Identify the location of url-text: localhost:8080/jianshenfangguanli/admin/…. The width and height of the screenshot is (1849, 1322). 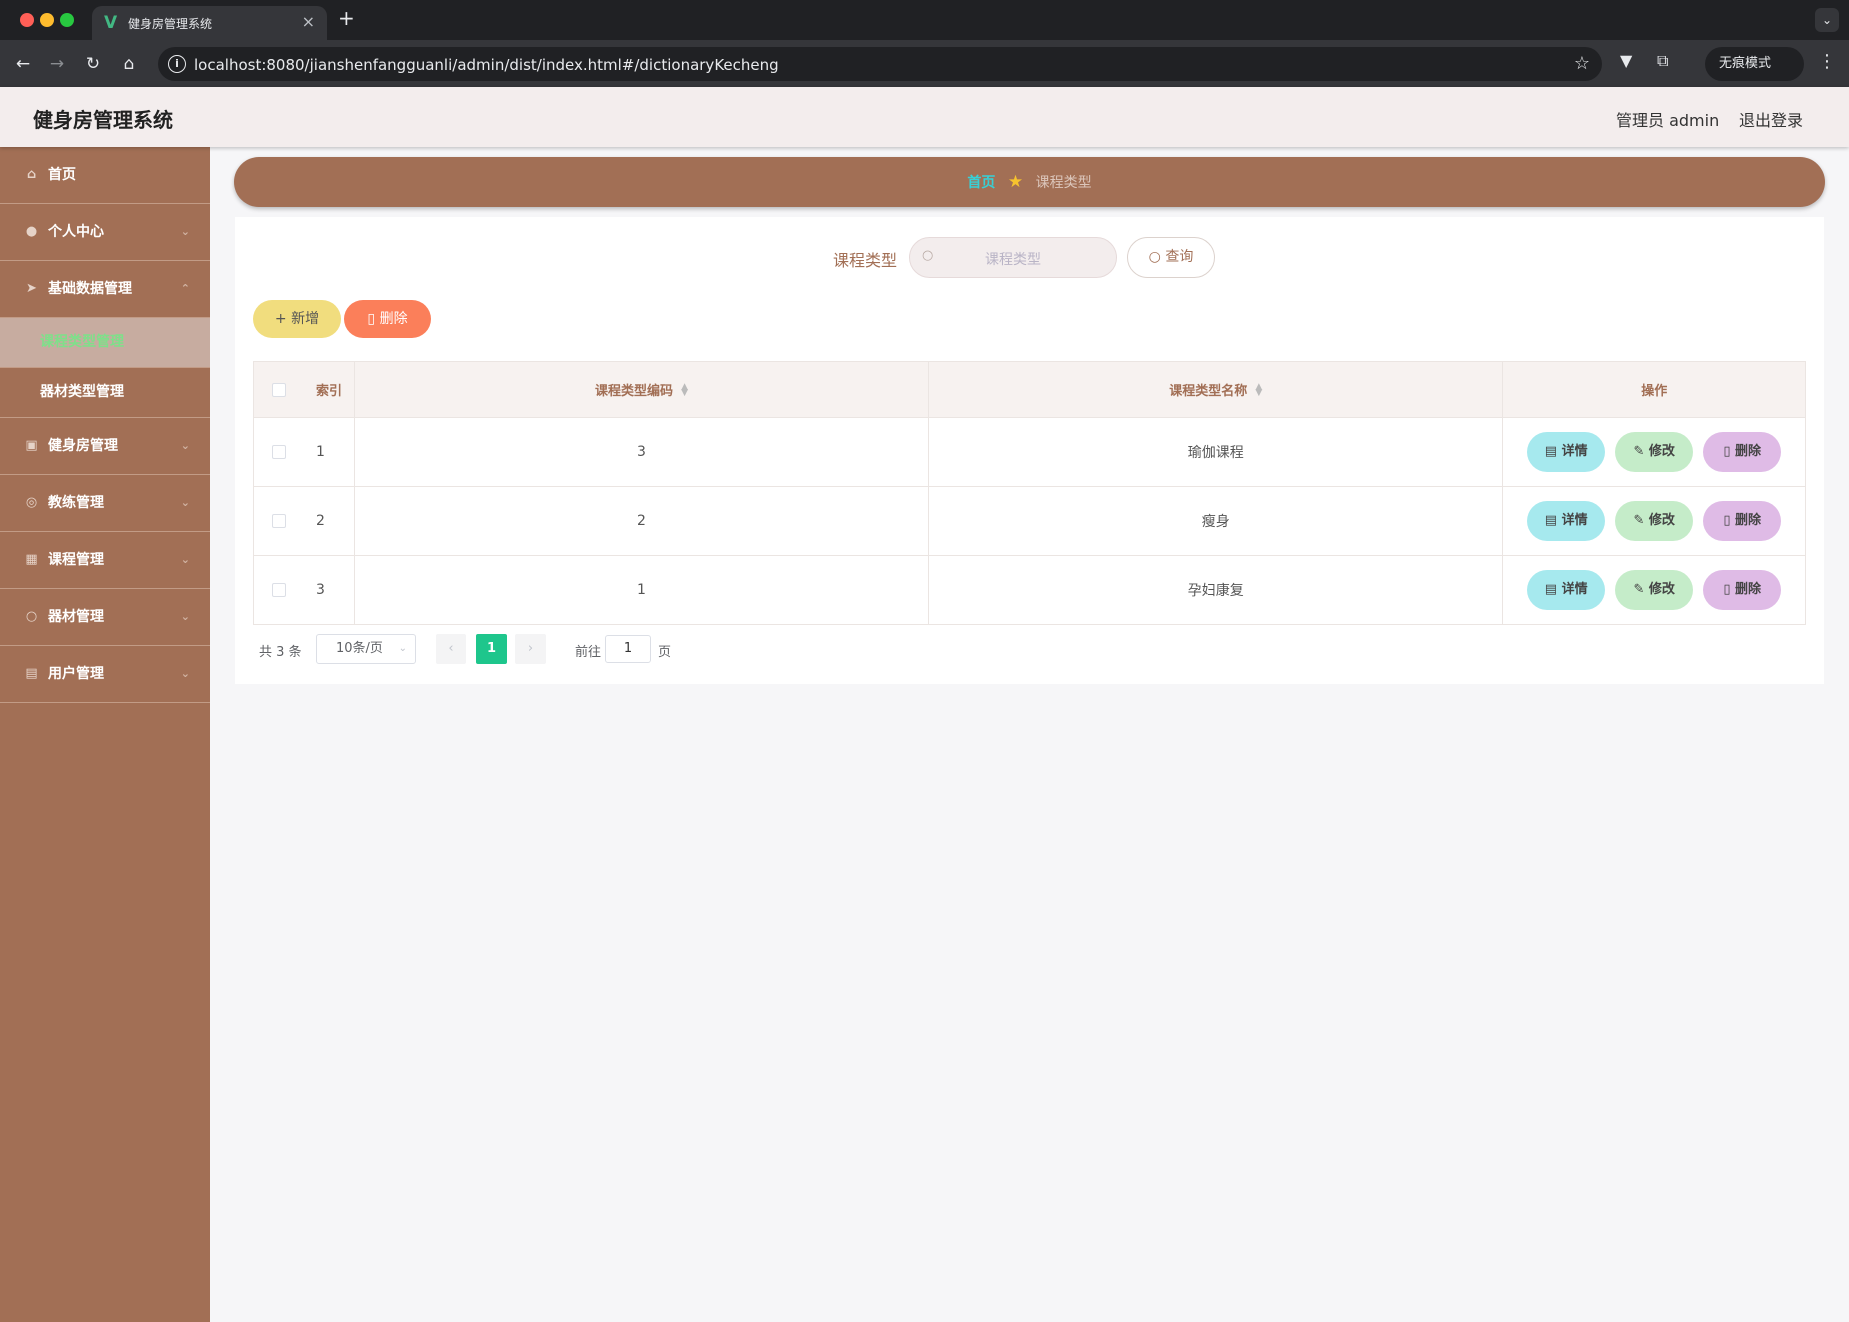
(486, 65).